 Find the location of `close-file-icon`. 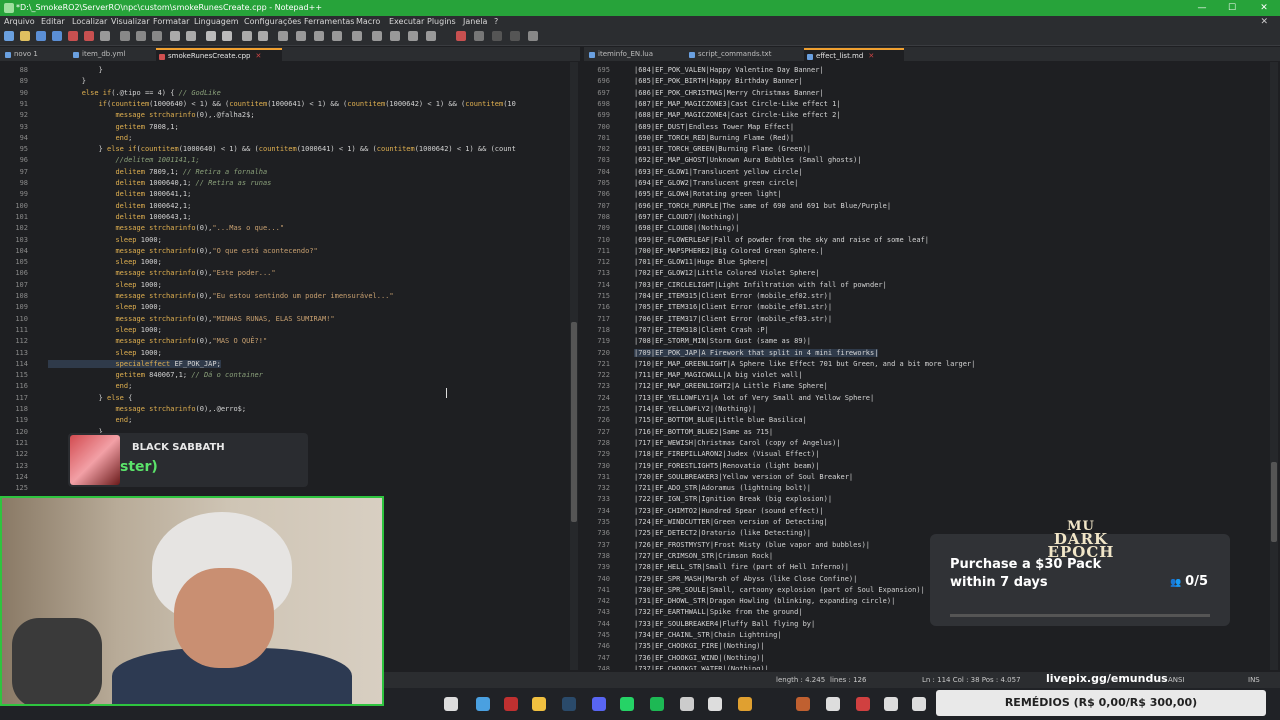

close-file-icon is located at coordinates (73, 36).